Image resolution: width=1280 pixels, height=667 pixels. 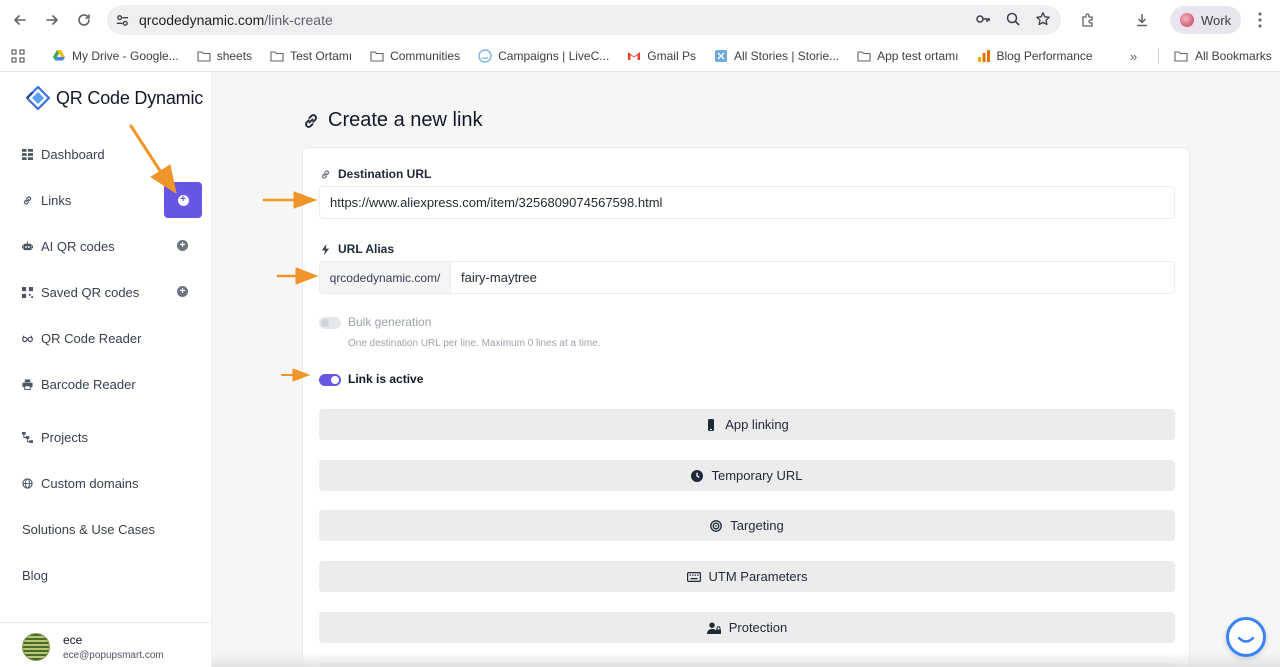 I want to click on apps-grid-icon, so click(x=18, y=55).